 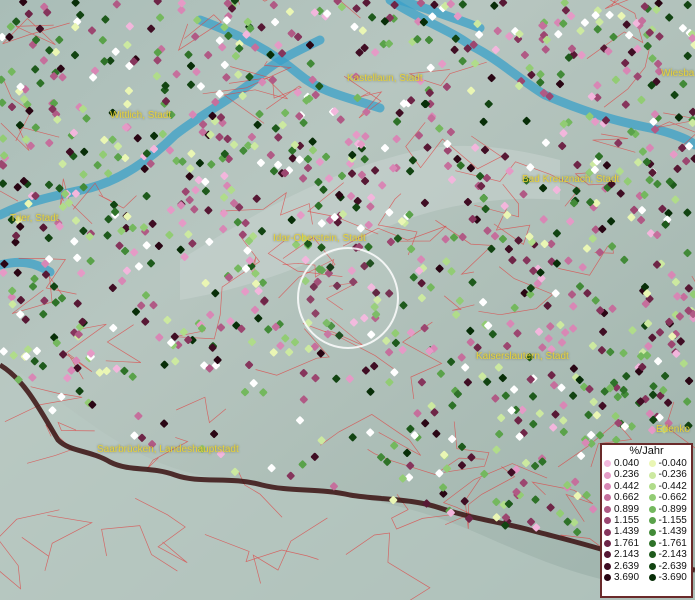 I want to click on legend-entry: -0.236, so click(x=669, y=474).